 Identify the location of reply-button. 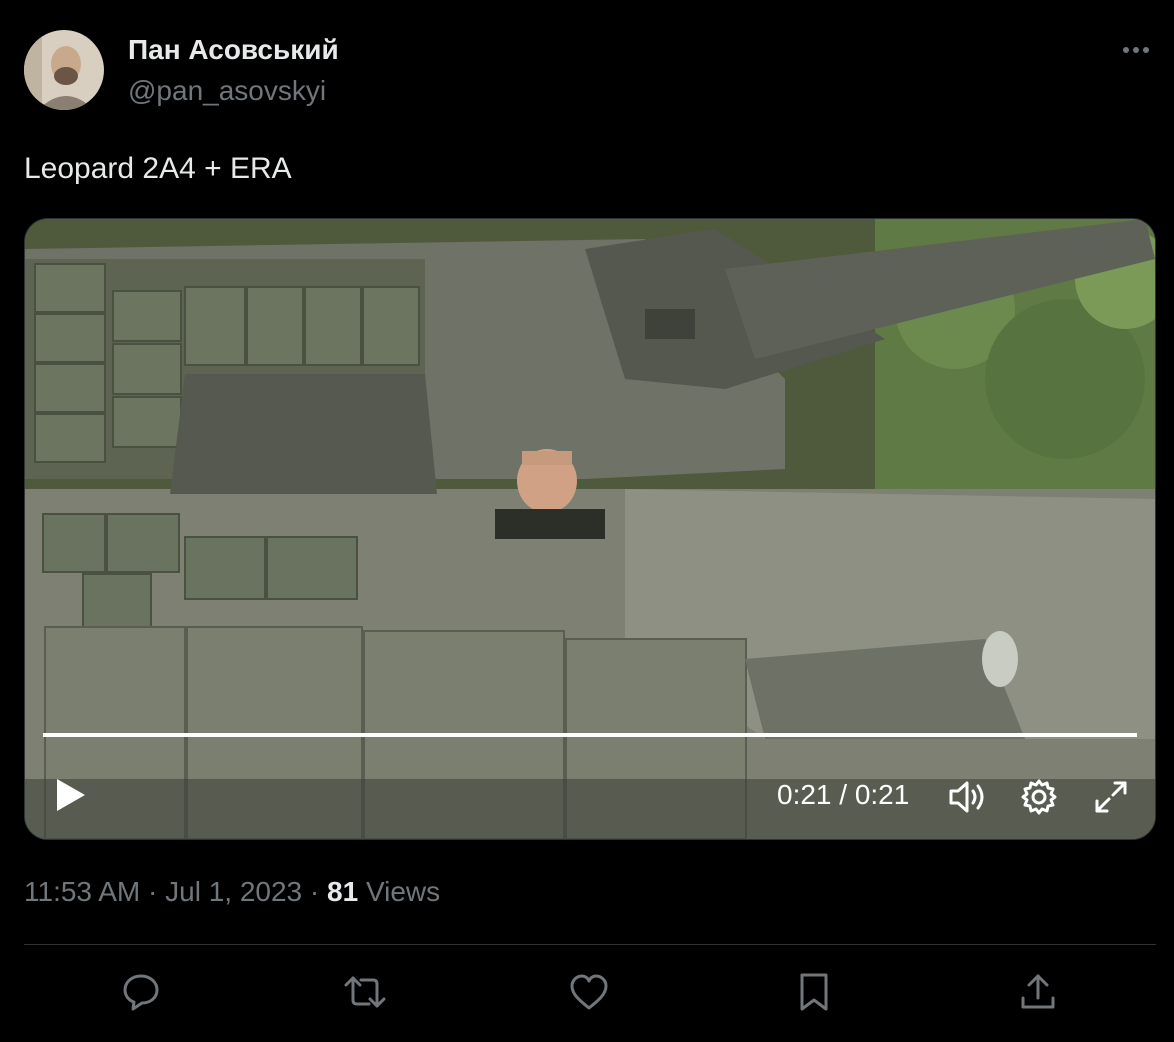
(141, 994).